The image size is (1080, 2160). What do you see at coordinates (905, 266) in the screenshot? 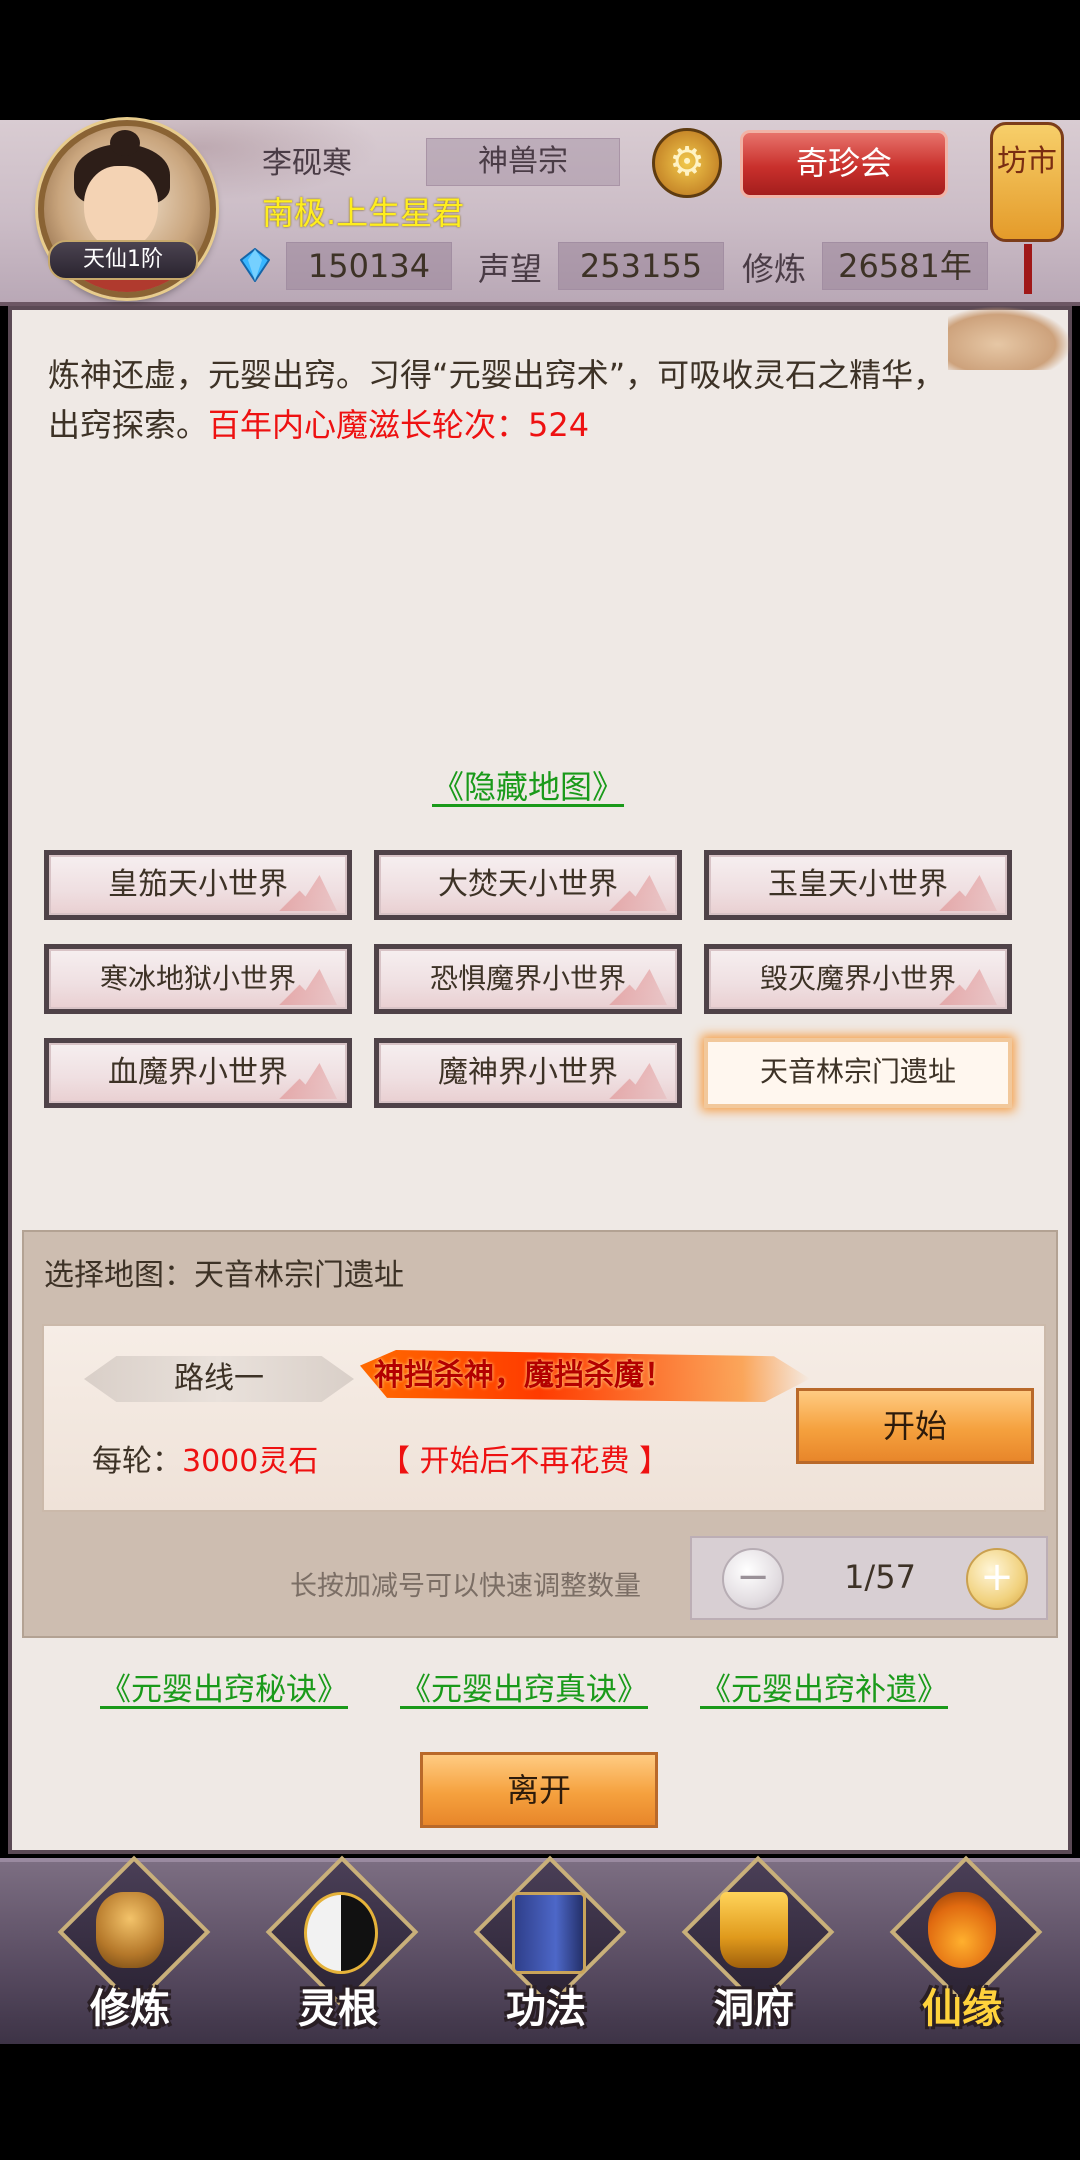
I see `cultivation-value: 26581年` at bounding box center [905, 266].